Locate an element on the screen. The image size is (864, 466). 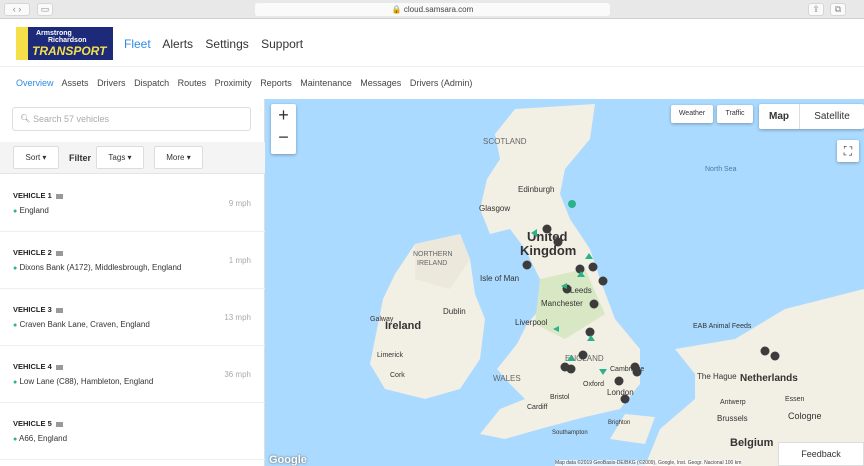
nav-settings: Settings is located at coordinates (226, 44).